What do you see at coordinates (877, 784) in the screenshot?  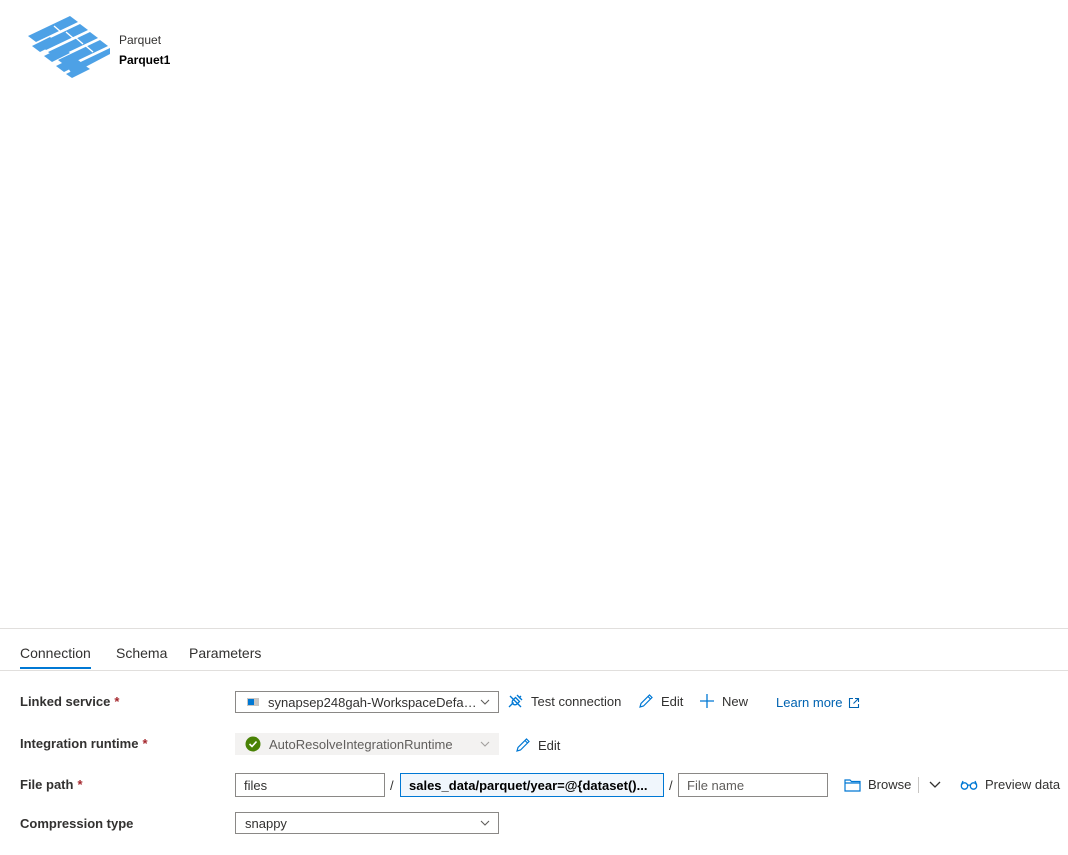 I see `browse-button: Browse` at bounding box center [877, 784].